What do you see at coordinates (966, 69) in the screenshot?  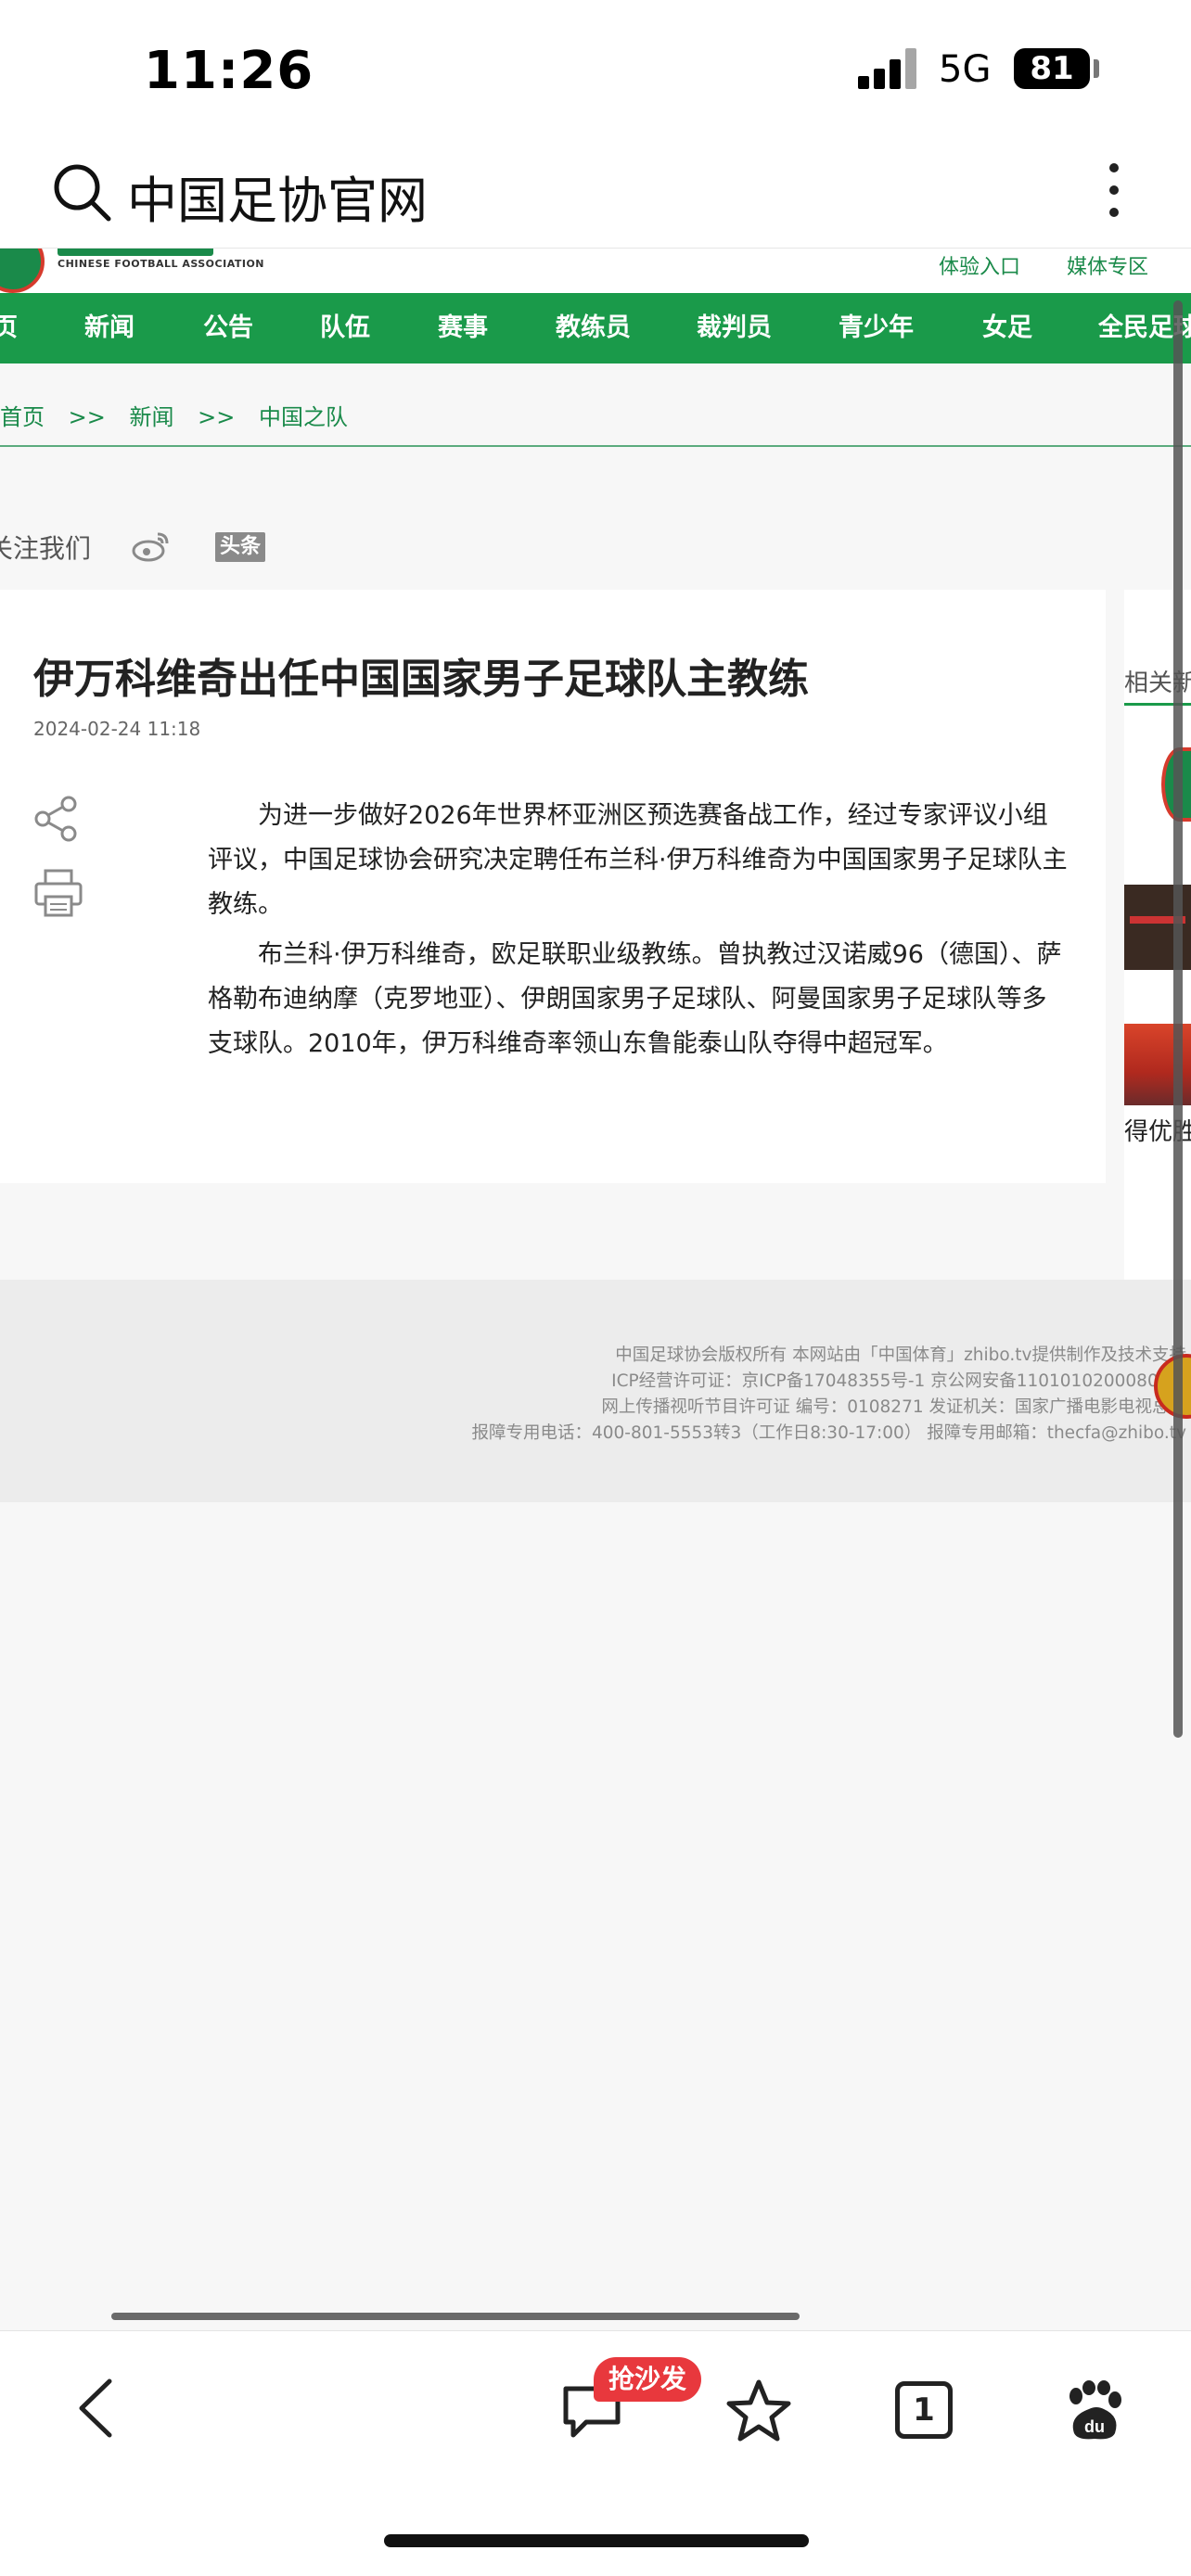 I see `network-type: 5G` at bounding box center [966, 69].